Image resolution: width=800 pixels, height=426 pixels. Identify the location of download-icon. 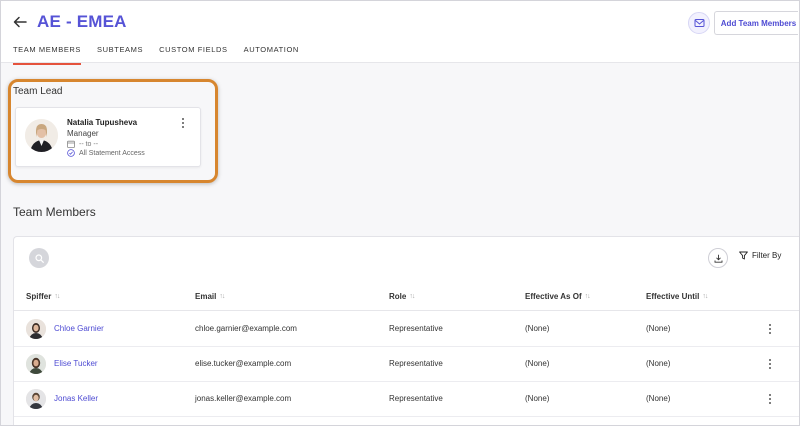
(718, 258).